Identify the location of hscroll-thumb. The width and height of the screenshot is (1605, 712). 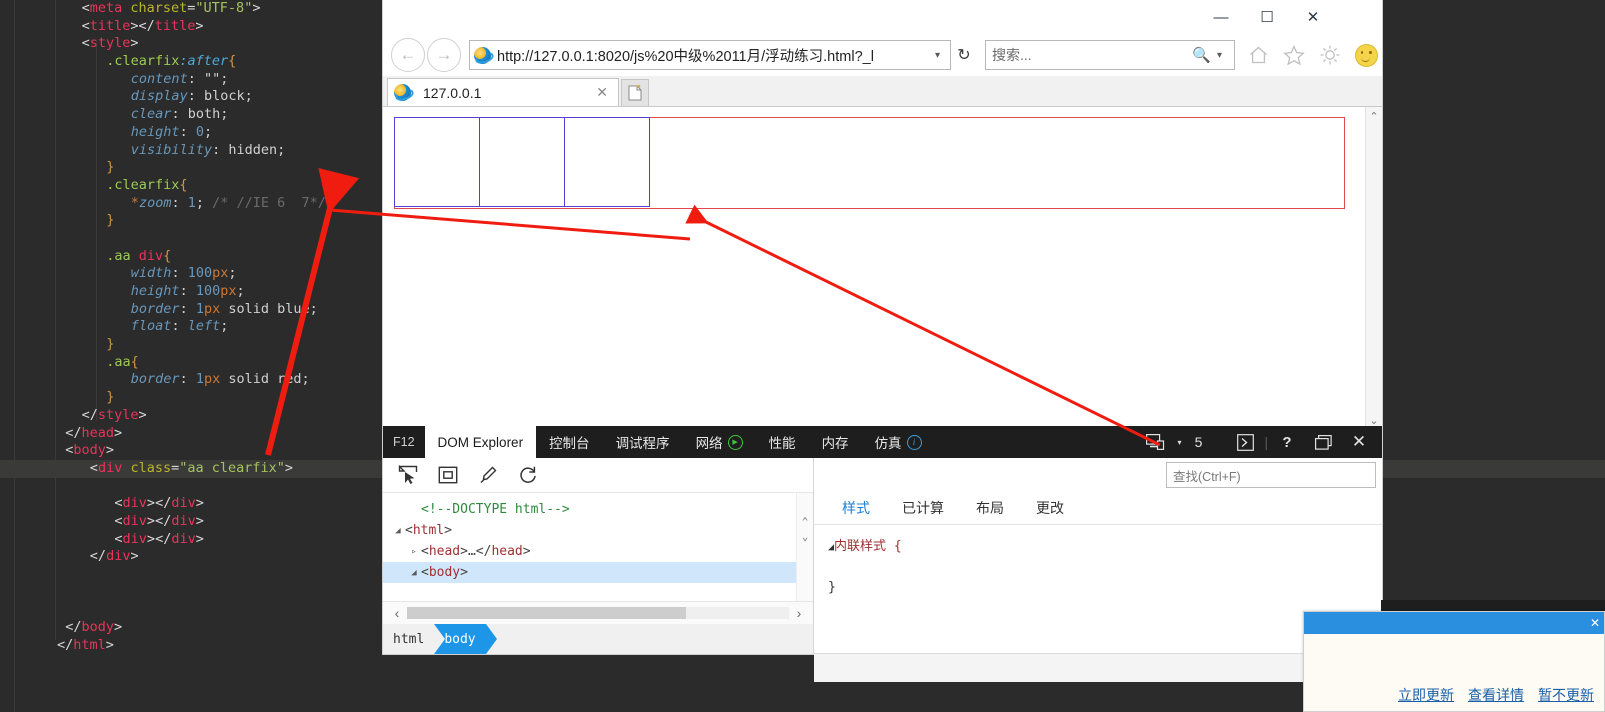
(546, 613).